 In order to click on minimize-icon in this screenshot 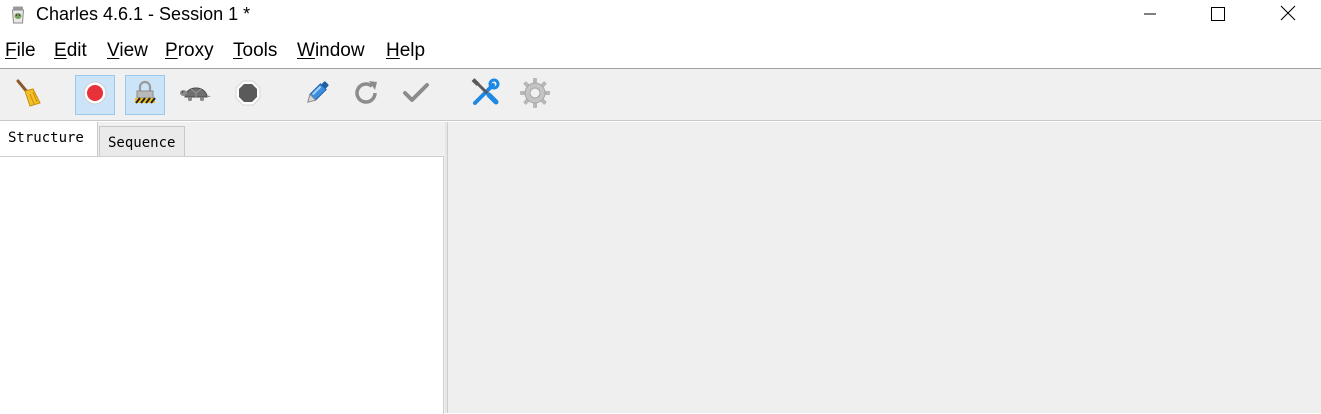, I will do `click(1150, 15)`.